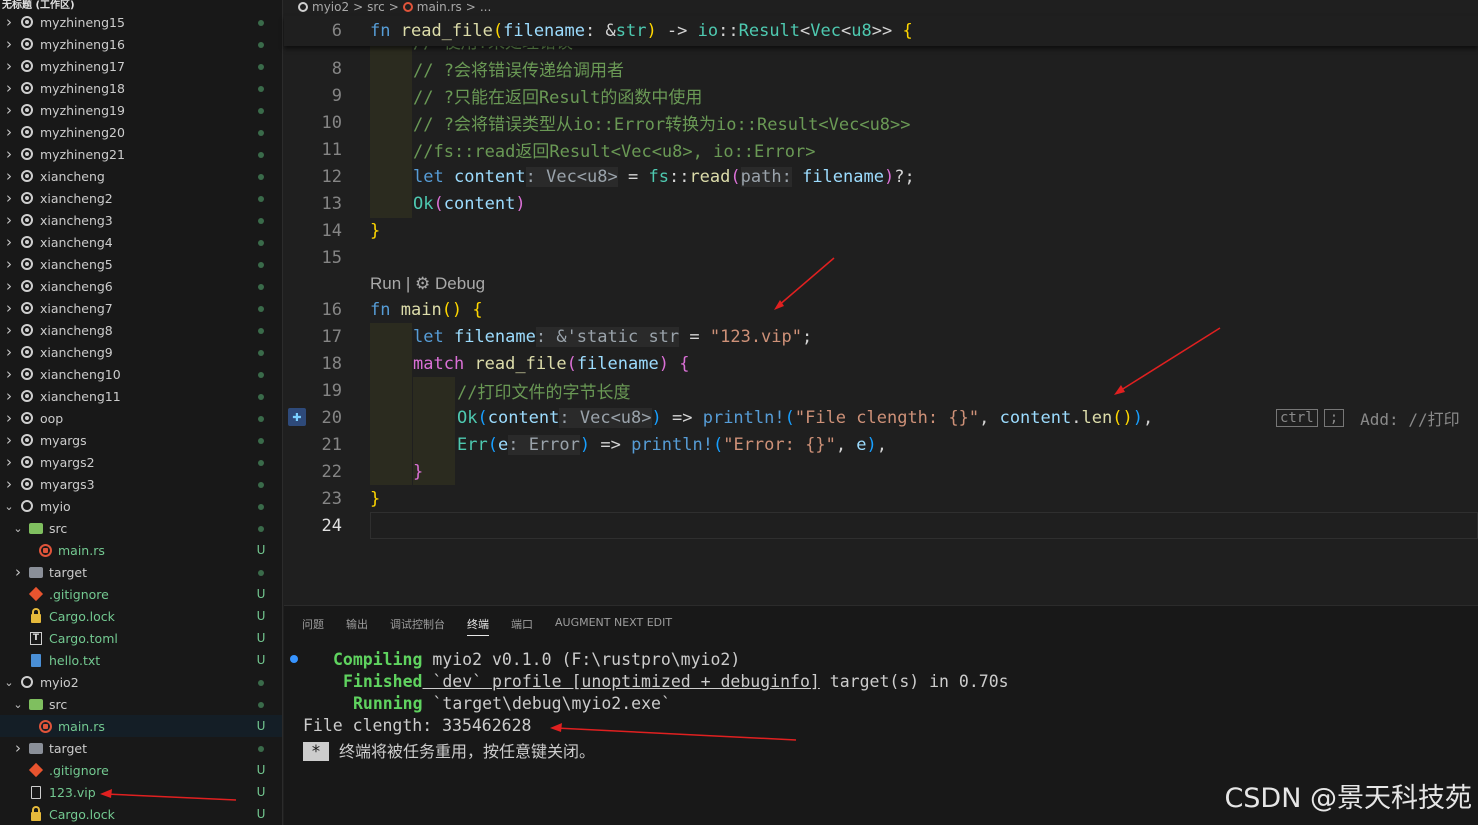 This screenshot has height=825, width=1478. What do you see at coordinates (357, 626) in the screenshot?
I see `tab-output: 输出` at bounding box center [357, 626].